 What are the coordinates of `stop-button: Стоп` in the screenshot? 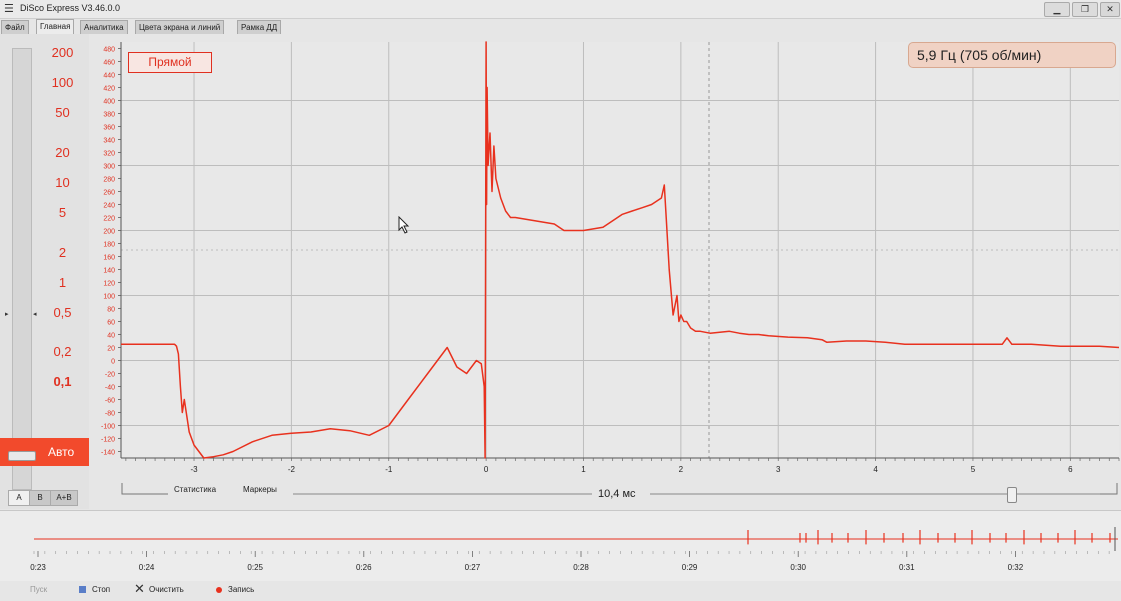 It's located at (101, 589).